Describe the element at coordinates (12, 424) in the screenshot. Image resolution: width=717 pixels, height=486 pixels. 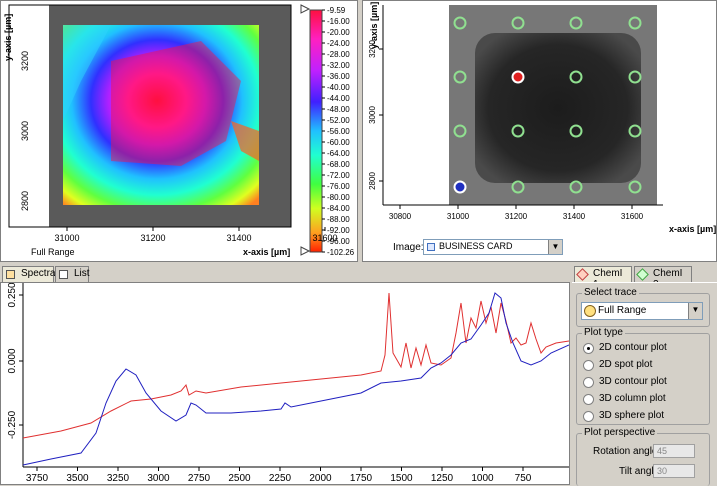
I see `spectrum-y-tick-label: -0.250` at that location.